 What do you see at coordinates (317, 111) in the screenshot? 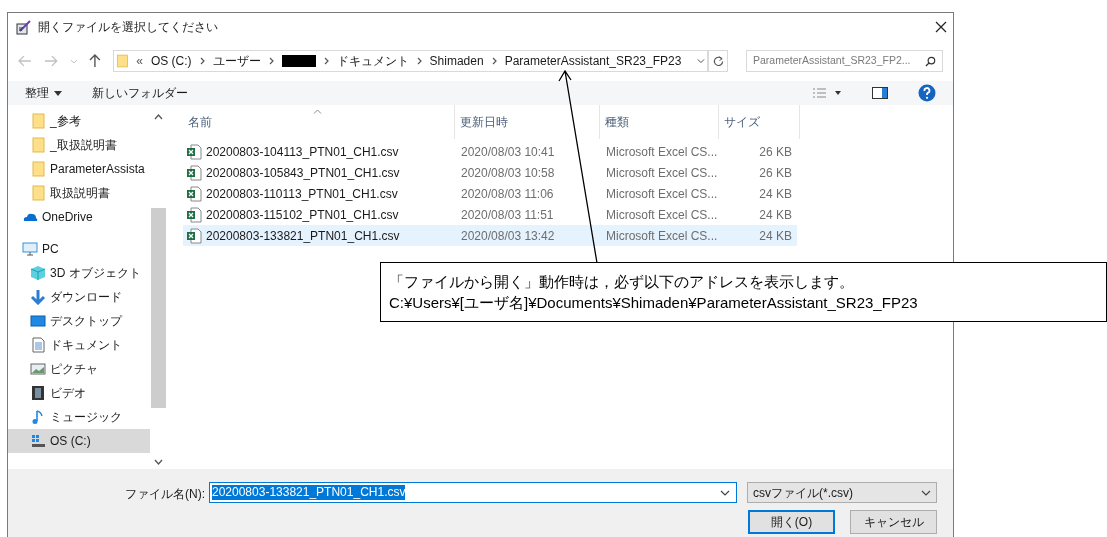
I see `sort-caret-icon` at bounding box center [317, 111].